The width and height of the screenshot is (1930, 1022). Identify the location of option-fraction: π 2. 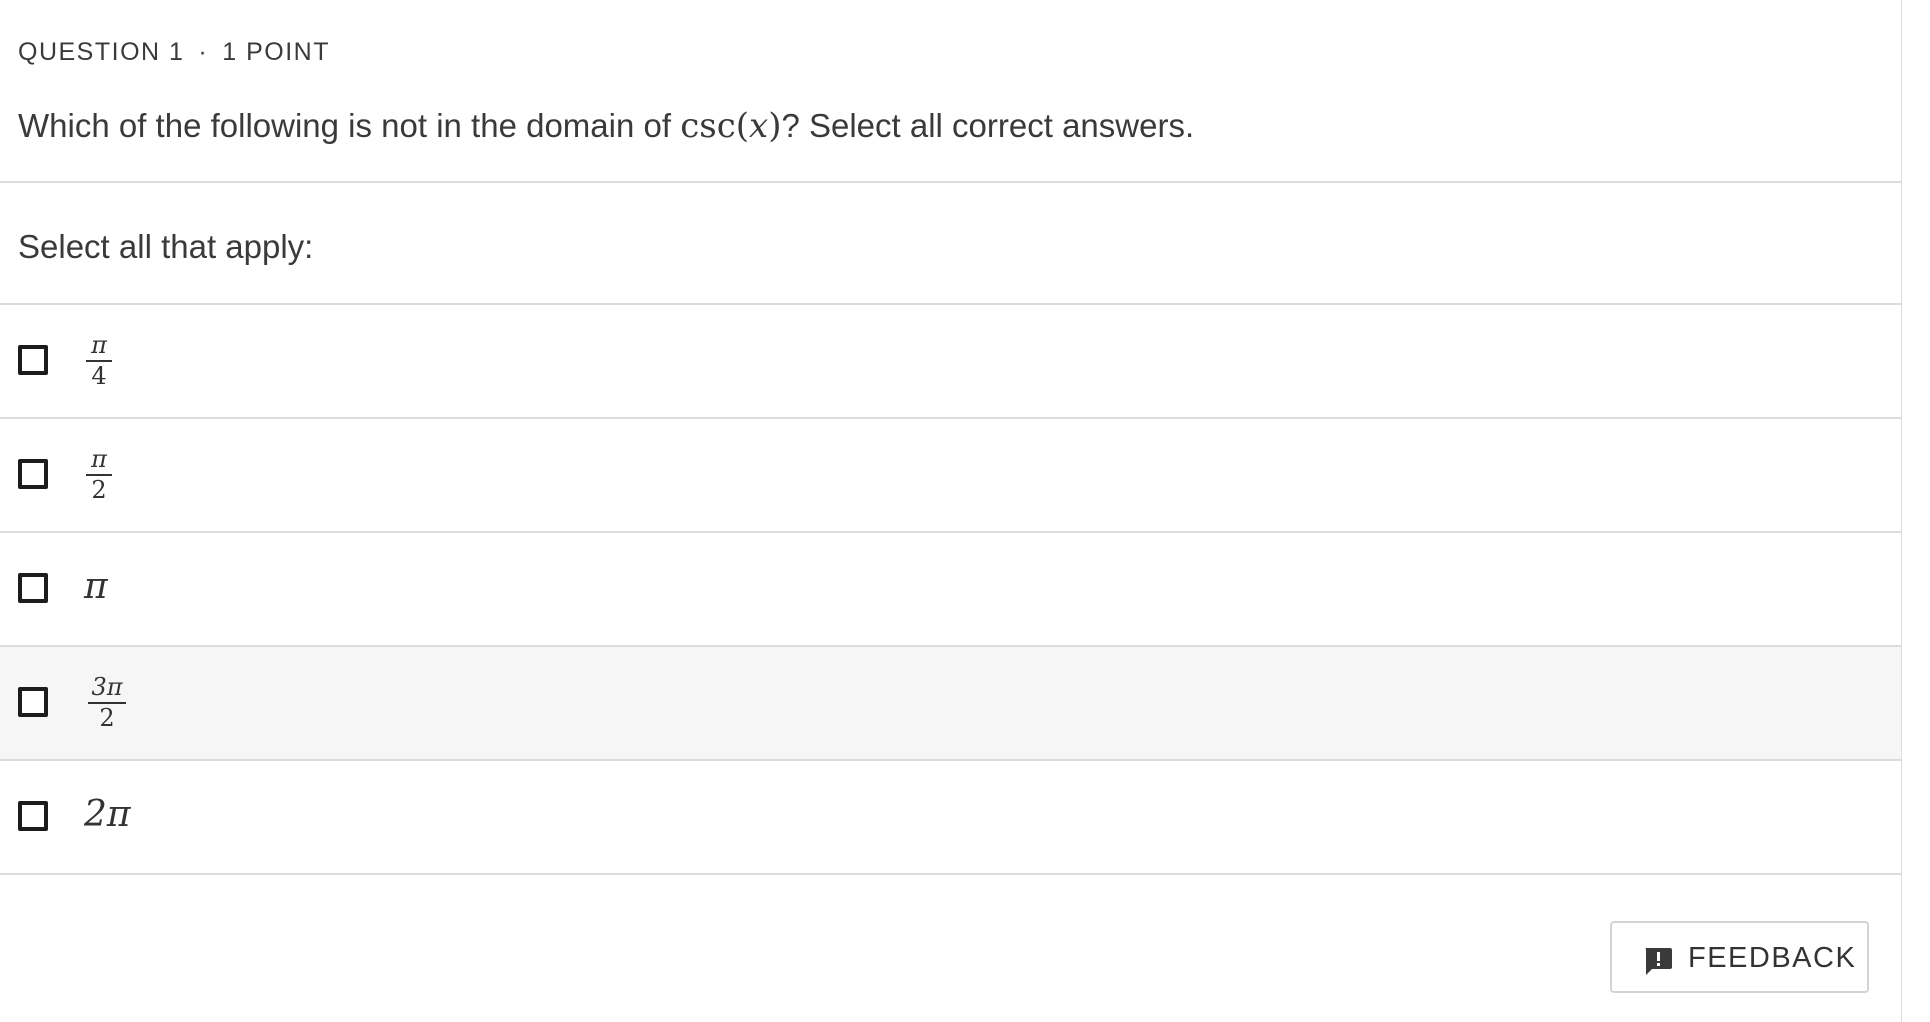
(99, 474).